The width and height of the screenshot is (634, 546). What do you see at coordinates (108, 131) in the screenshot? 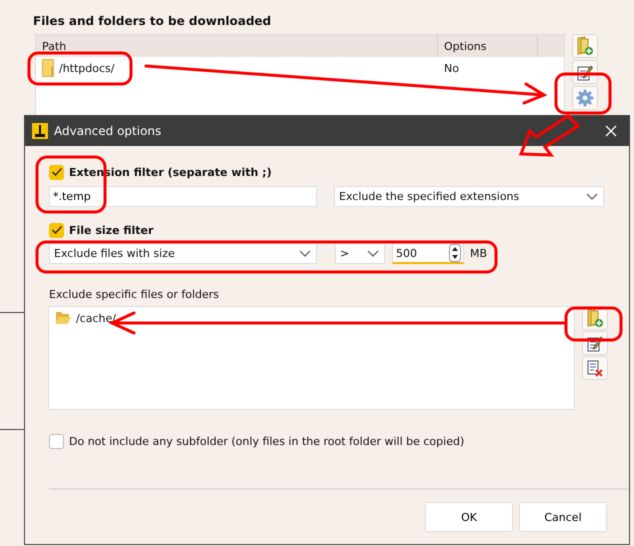
I see `window-title: Advanced options` at bounding box center [108, 131].